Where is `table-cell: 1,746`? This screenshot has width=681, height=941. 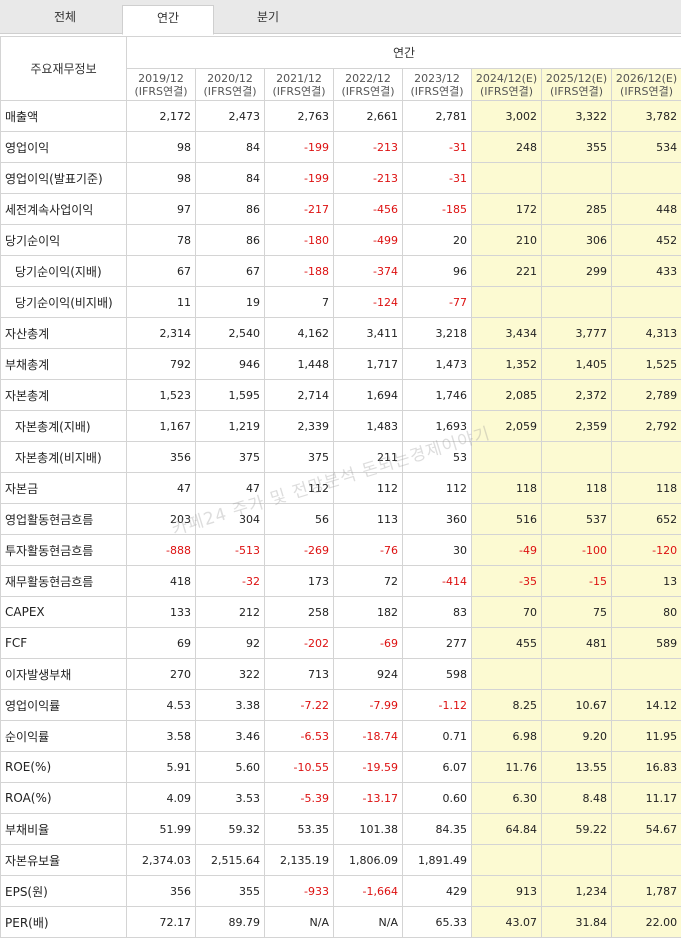
table-cell: 1,746 is located at coordinates (437, 395).